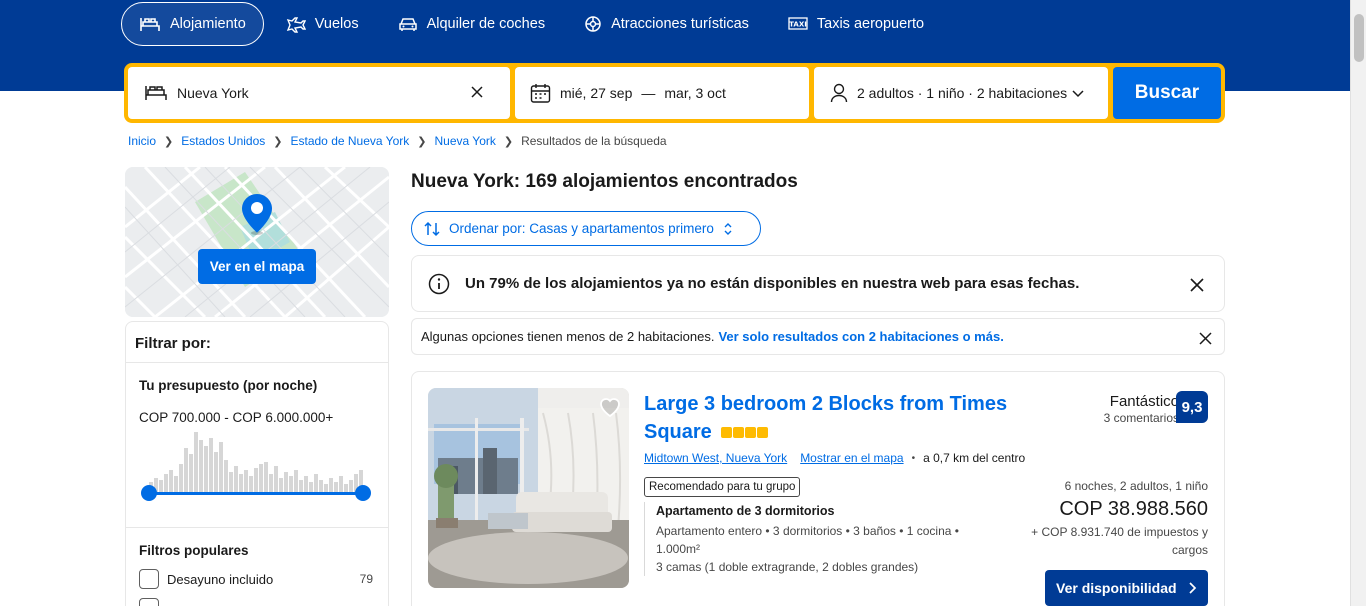 Image resolution: width=1366 pixels, height=606 pixels. Describe the element at coordinates (366, 579) in the screenshot. I see `filter-option-count: 79` at that location.